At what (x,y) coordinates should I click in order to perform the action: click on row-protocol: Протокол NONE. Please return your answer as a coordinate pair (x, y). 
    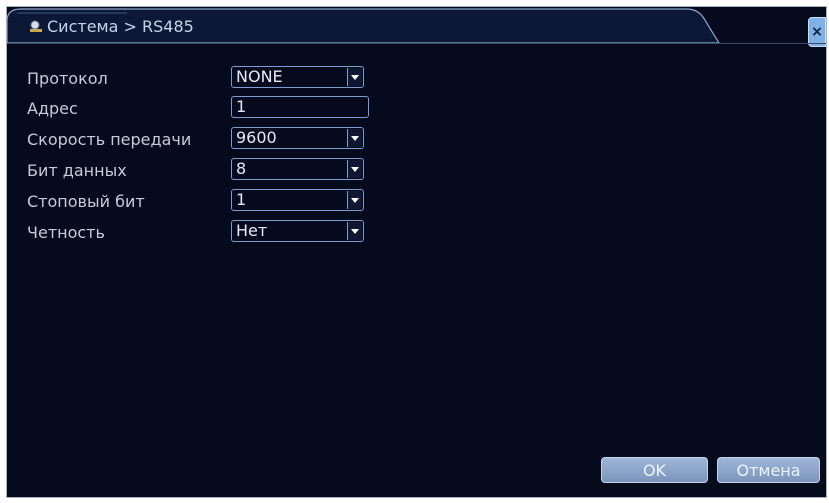
    Looking at the image, I should click on (207, 79).